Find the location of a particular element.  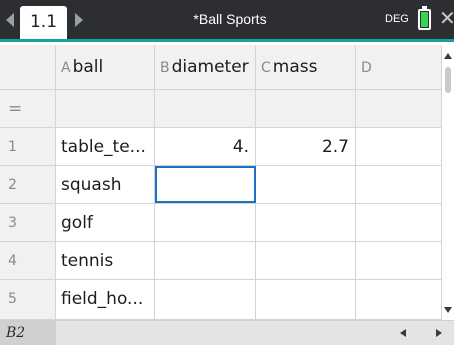

column-header-a: Aball is located at coordinates (105, 67).